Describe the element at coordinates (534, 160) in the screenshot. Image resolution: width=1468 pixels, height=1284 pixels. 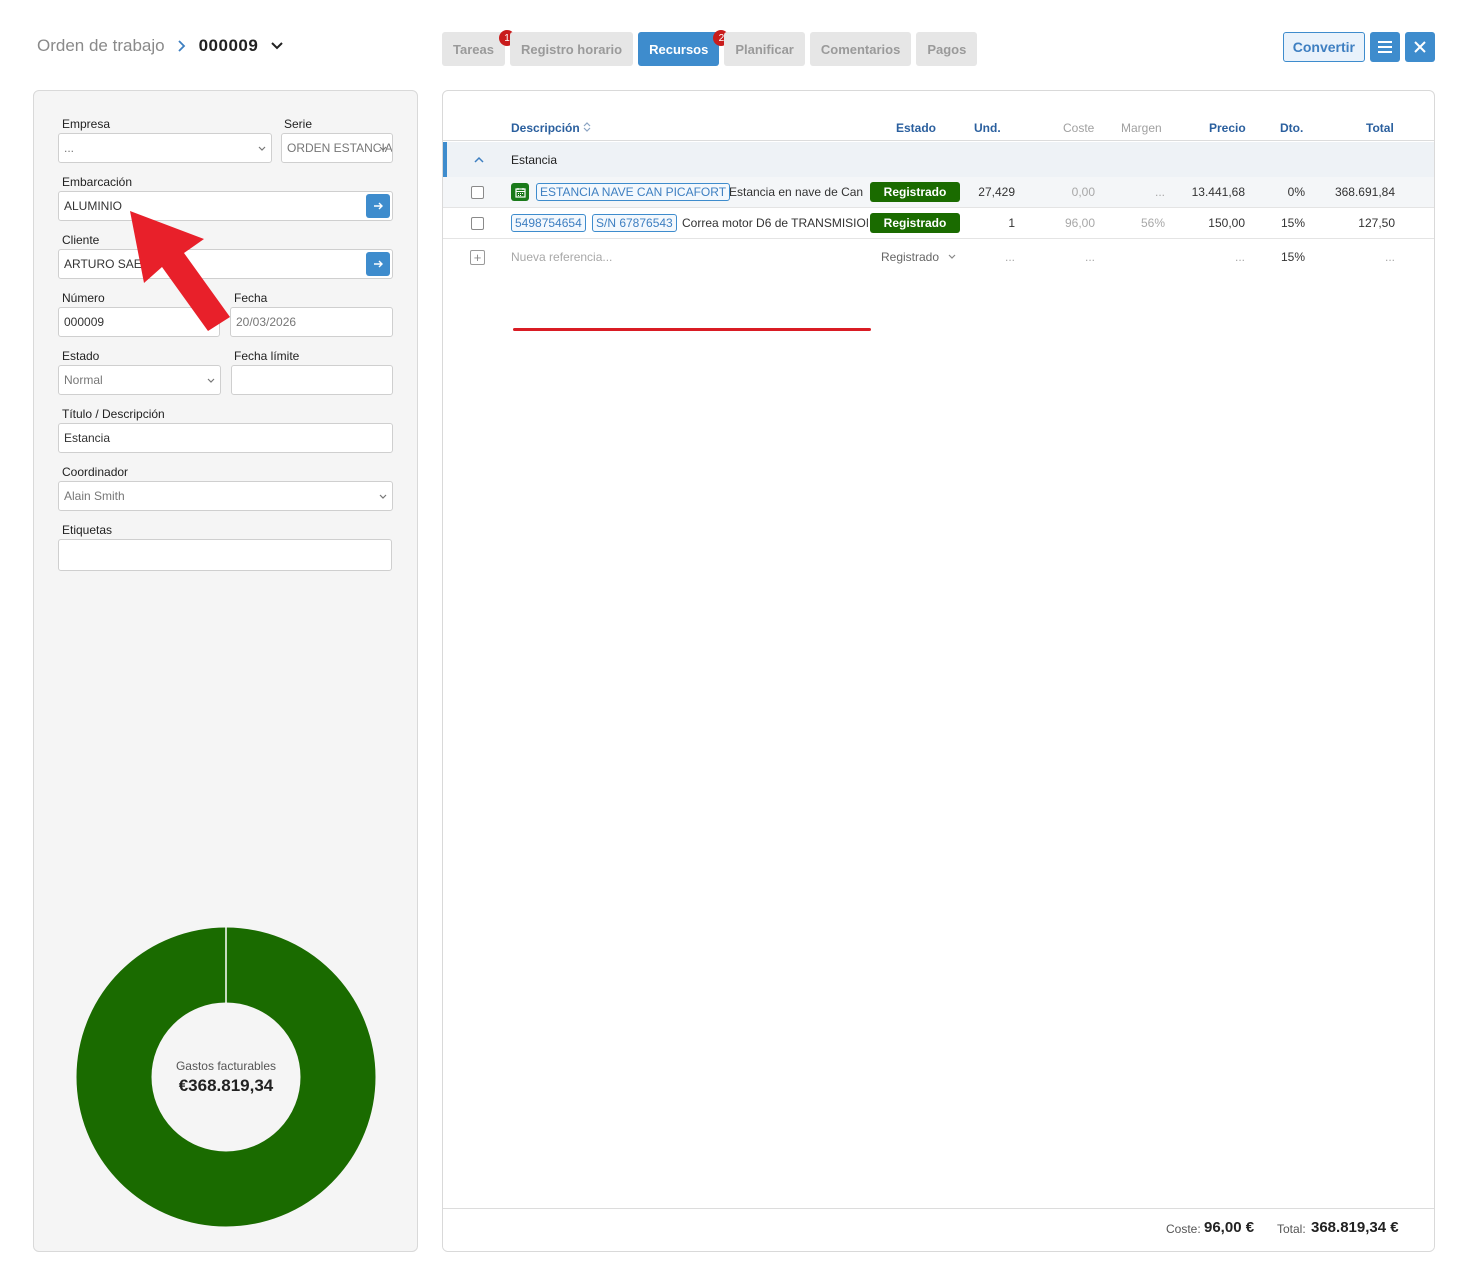
I see `group-label: Estancia` at that location.